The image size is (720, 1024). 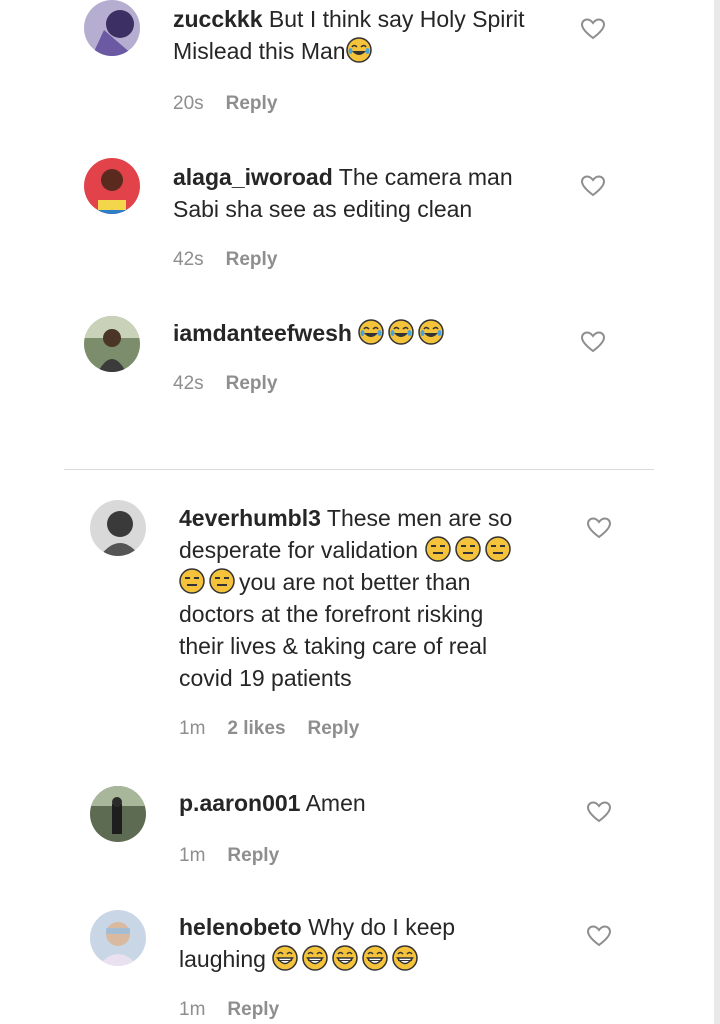 I want to click on comment-item: iamdanteefwesh 42s Reply, so click(x=350, y=362).